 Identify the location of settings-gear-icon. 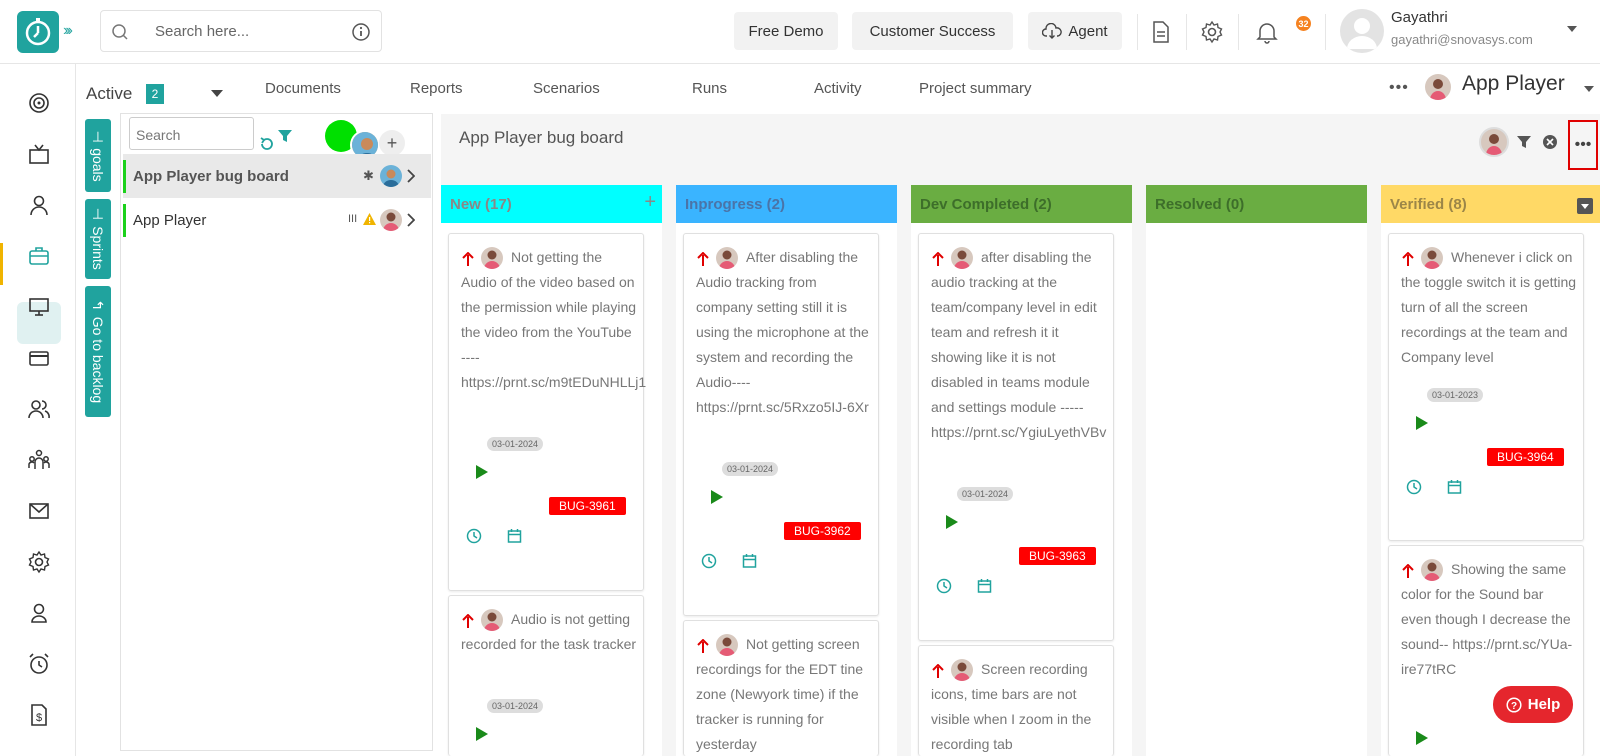
(1212, 32).